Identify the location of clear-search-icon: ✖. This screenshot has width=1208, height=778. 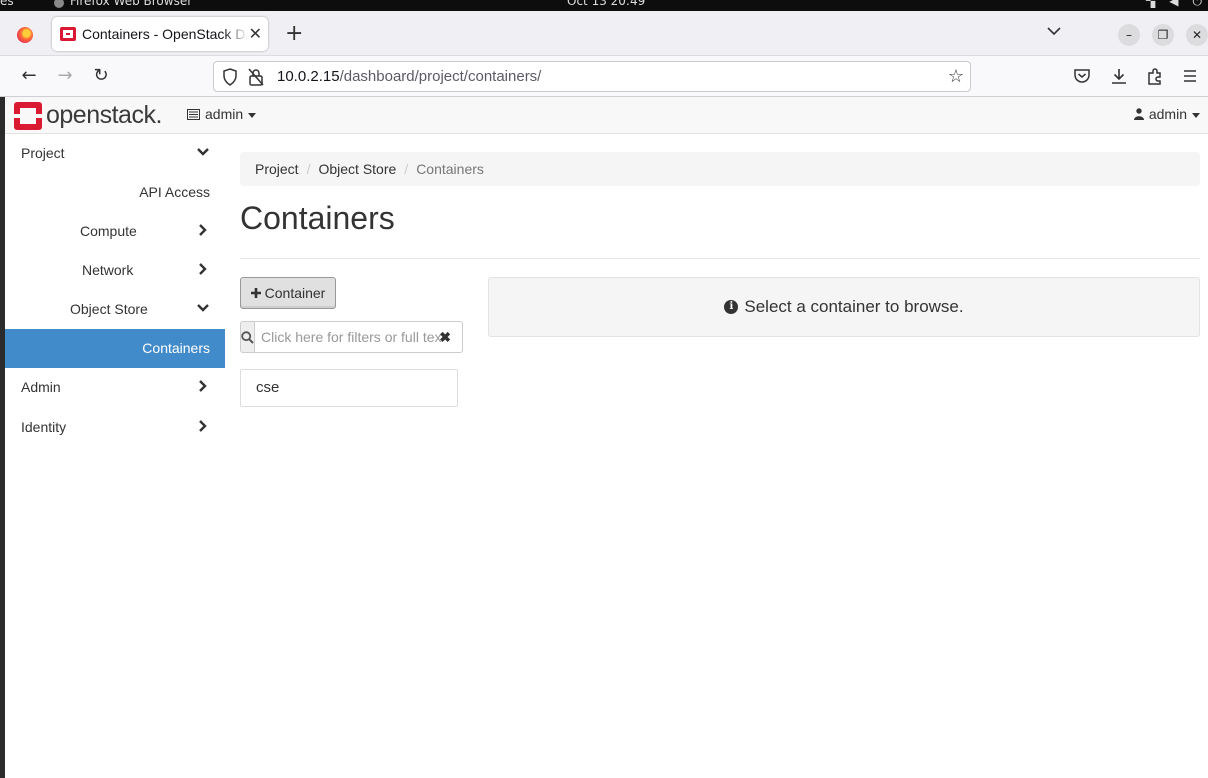
(445, 337).